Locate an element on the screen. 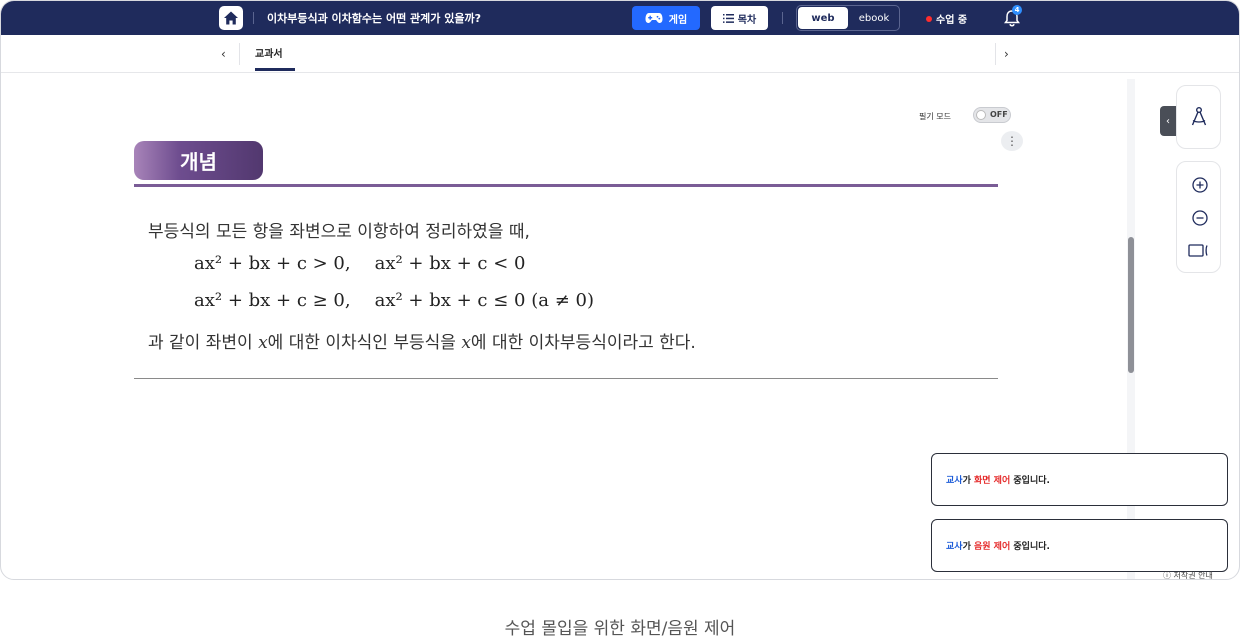 The height and width of the screenshot is (640, 1240). write-mode-toggle: OFF is located at coordinates (992, 115).